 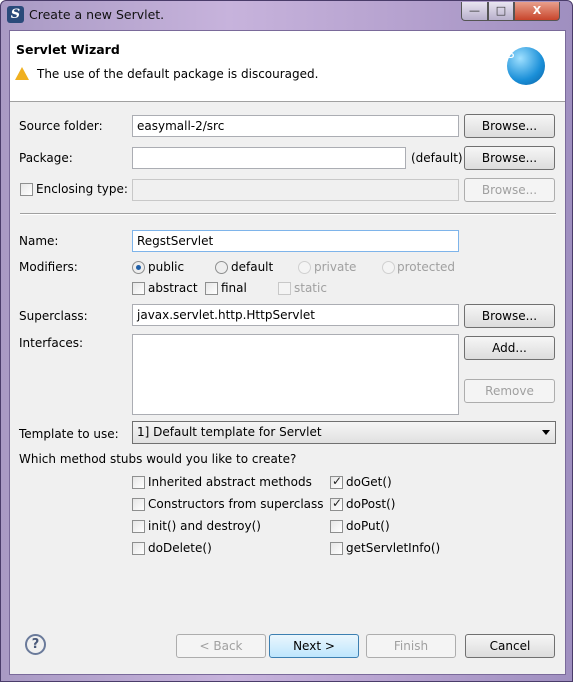 What do you see at coordinates (335, 267) in the screenshot?
I see `radio-private-label: private` at bounding box center [335, 267].